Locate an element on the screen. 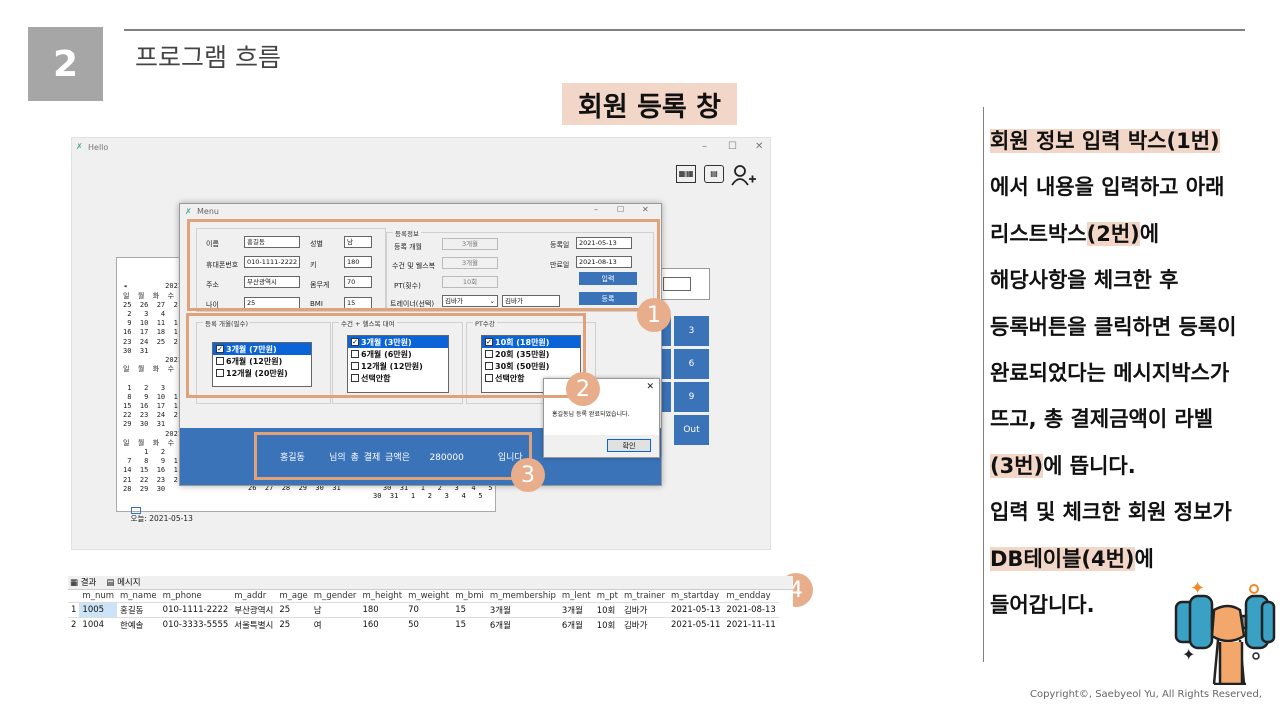 Image resolution: width=1280 pixels, height=720 pixels. message-text: 홍길동님 등록 완료되었습니다. is located at coordinates (591, 414).